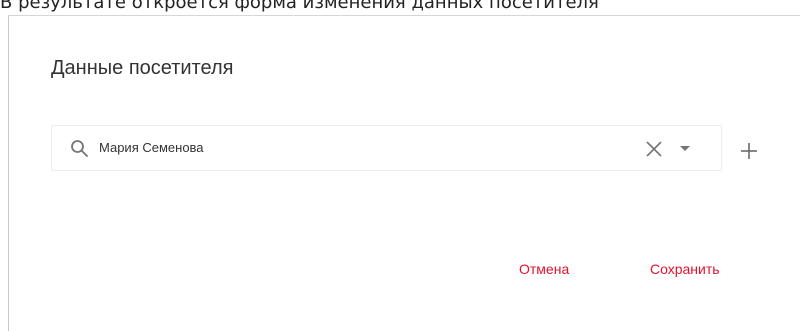 The height and width of the screenshot is (331, 800). Describe the element at coordinates (685, 149) in the screenshot. I see `chevron-down-icon` at that location.